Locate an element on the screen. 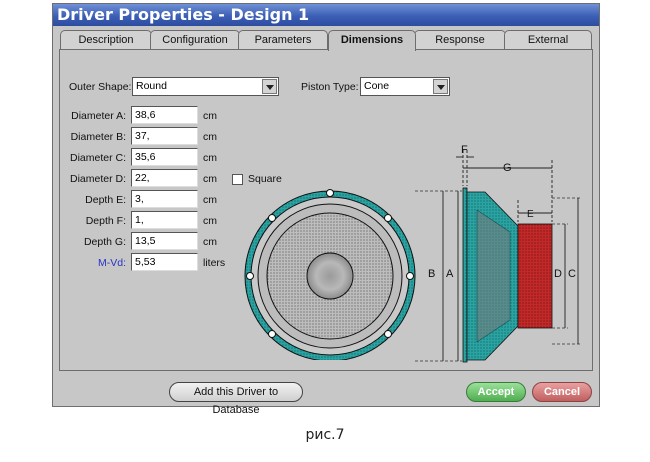 The image size is (650, 462). dimension-label-f: F is located at coordinates (464, 150).